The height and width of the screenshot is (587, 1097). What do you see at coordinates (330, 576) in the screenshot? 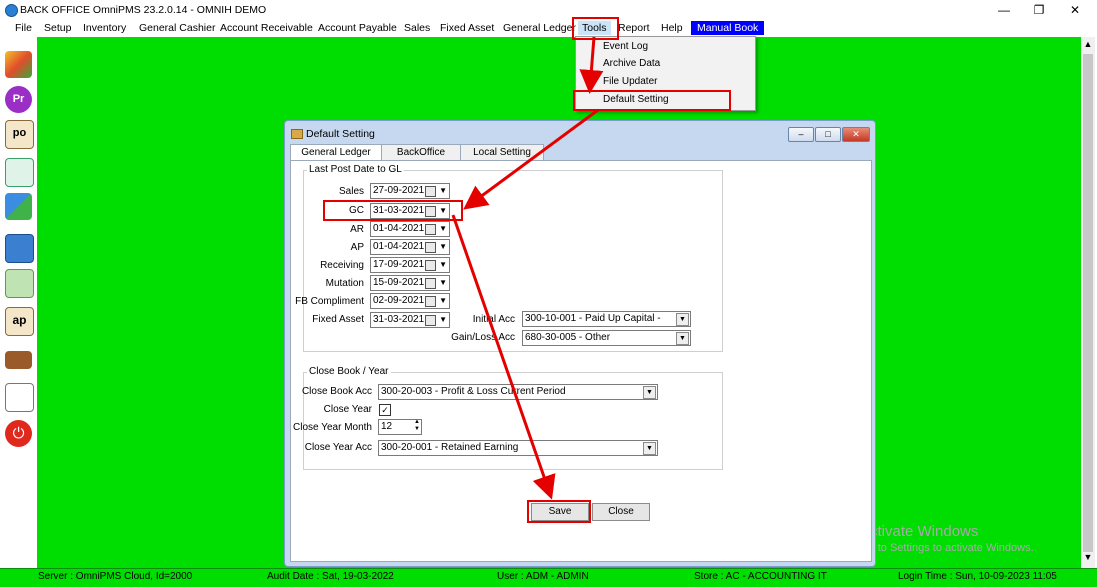
I see `status-audit-date: Audit Date : Sat, 19-03-2022` at bounding box center [330, 576].